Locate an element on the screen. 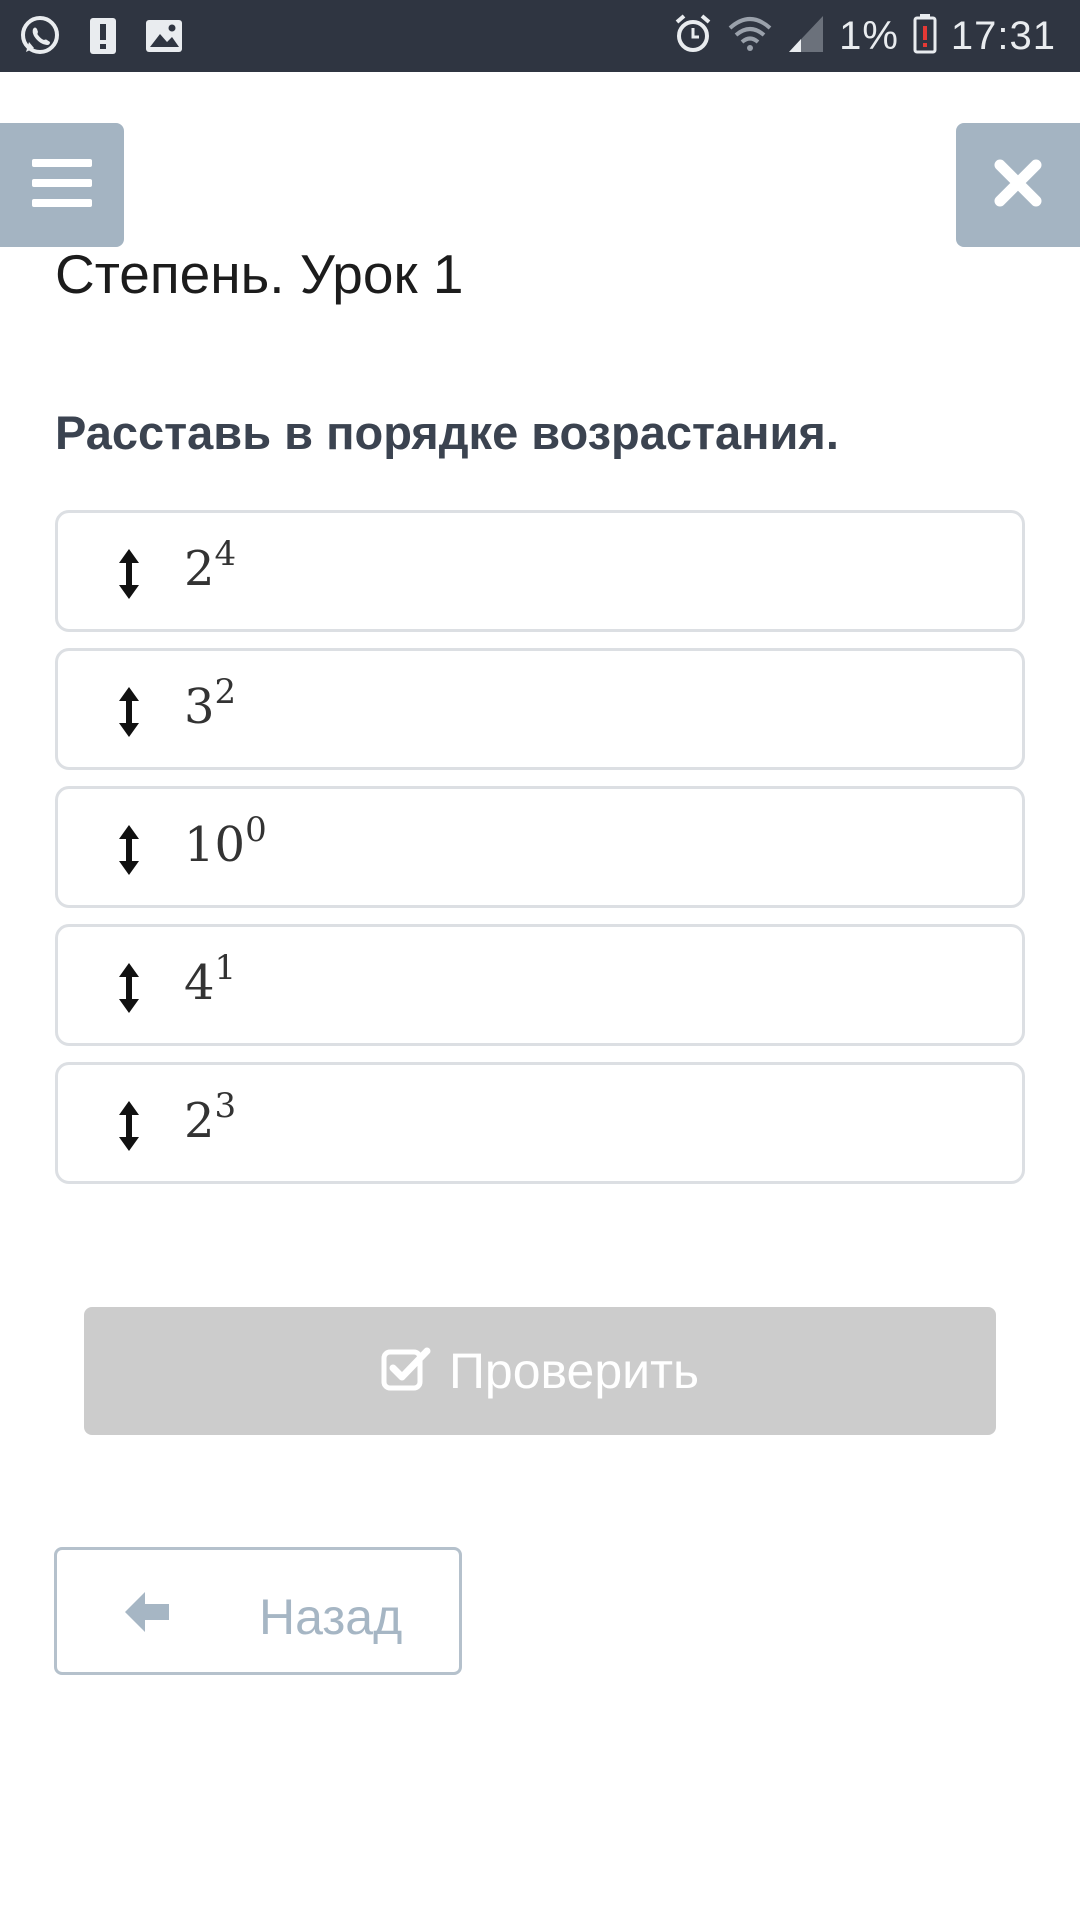 The width and height of the screenshot is (1080, 1920). checkbox-checked-icon is located at coordinates (406, 1371).